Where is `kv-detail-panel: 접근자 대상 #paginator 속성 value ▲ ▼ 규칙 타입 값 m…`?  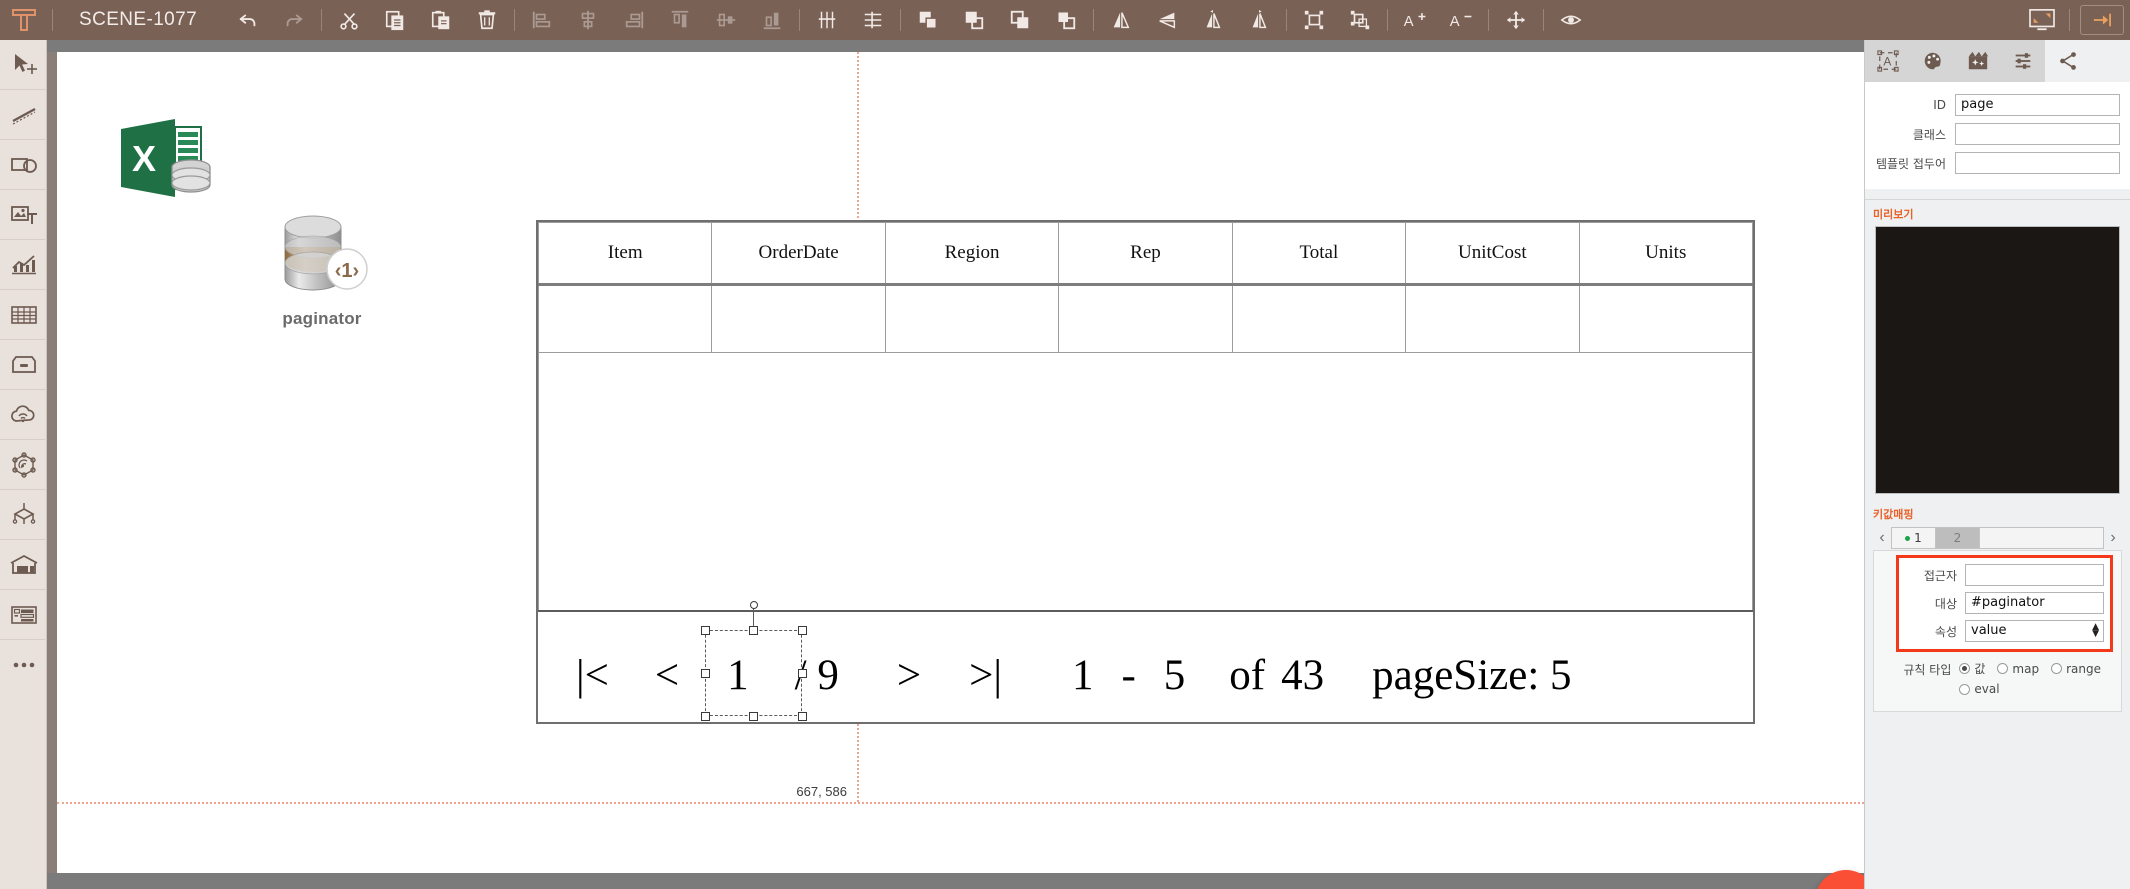 kv-detail-panel: 접근자 대상 #paginator 속성 value ▲ ▼ 규칙 타입 값 m… is located at coordinates (1997, 631).